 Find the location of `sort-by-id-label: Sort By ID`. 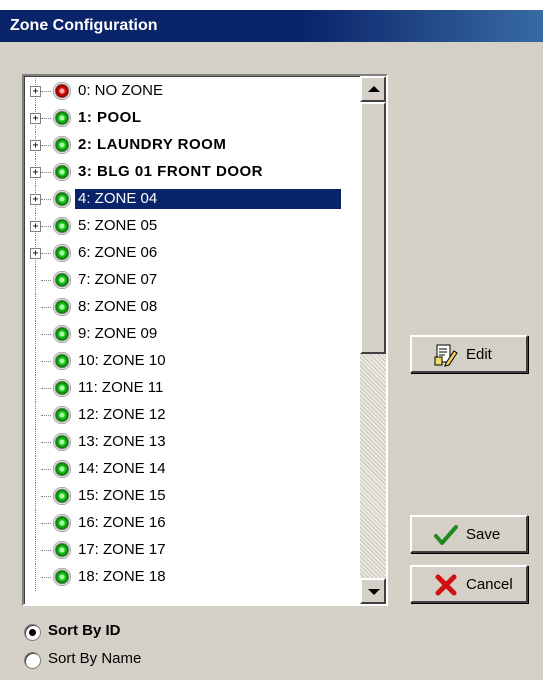

sort-by-id-label: Sort By ID is located at coordinates (84, 630).